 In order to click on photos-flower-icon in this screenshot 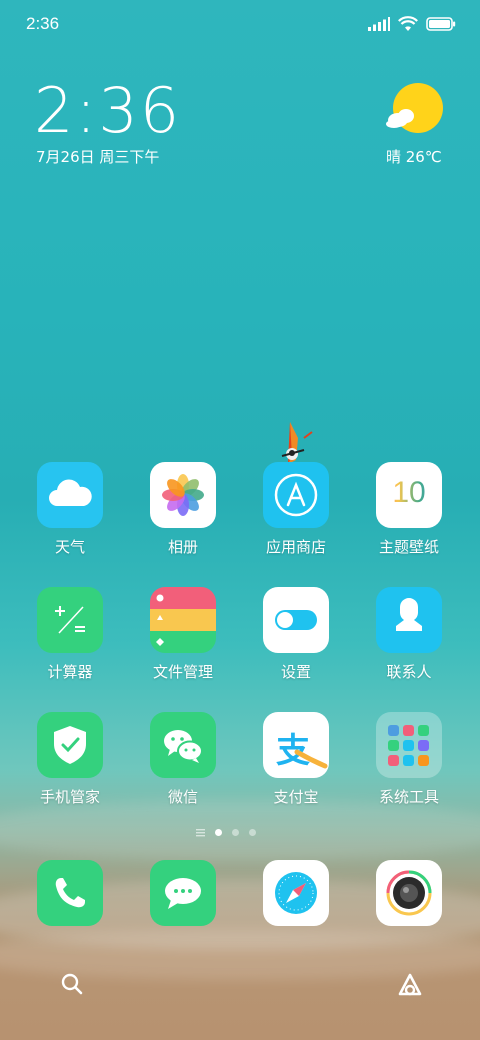, I will do `click(183, 495)`.